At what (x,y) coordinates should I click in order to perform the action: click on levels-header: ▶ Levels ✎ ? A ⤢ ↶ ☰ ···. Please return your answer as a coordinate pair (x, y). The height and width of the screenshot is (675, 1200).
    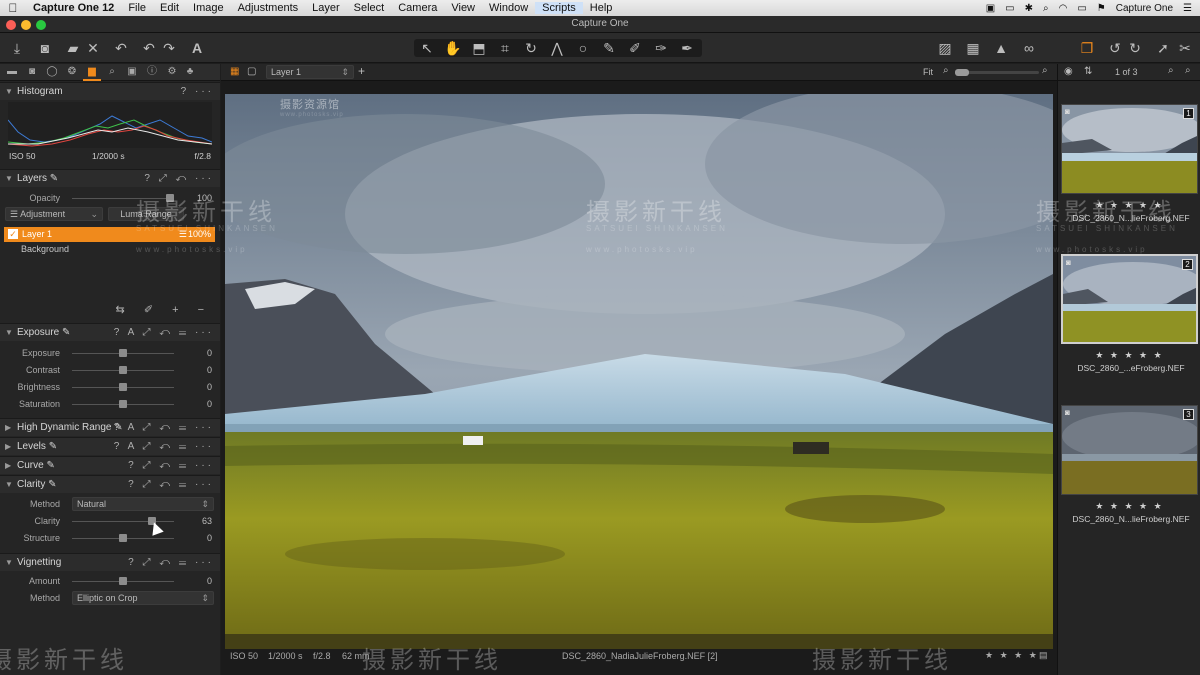
    Looking at the image, I should click on (110, 446).